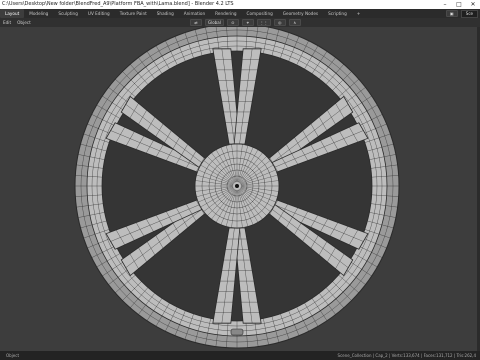  What do you see at coordinates (38, 13) in the screenshot?
I see `workspace-tab: Modeling` at bounding box center [38, 13].